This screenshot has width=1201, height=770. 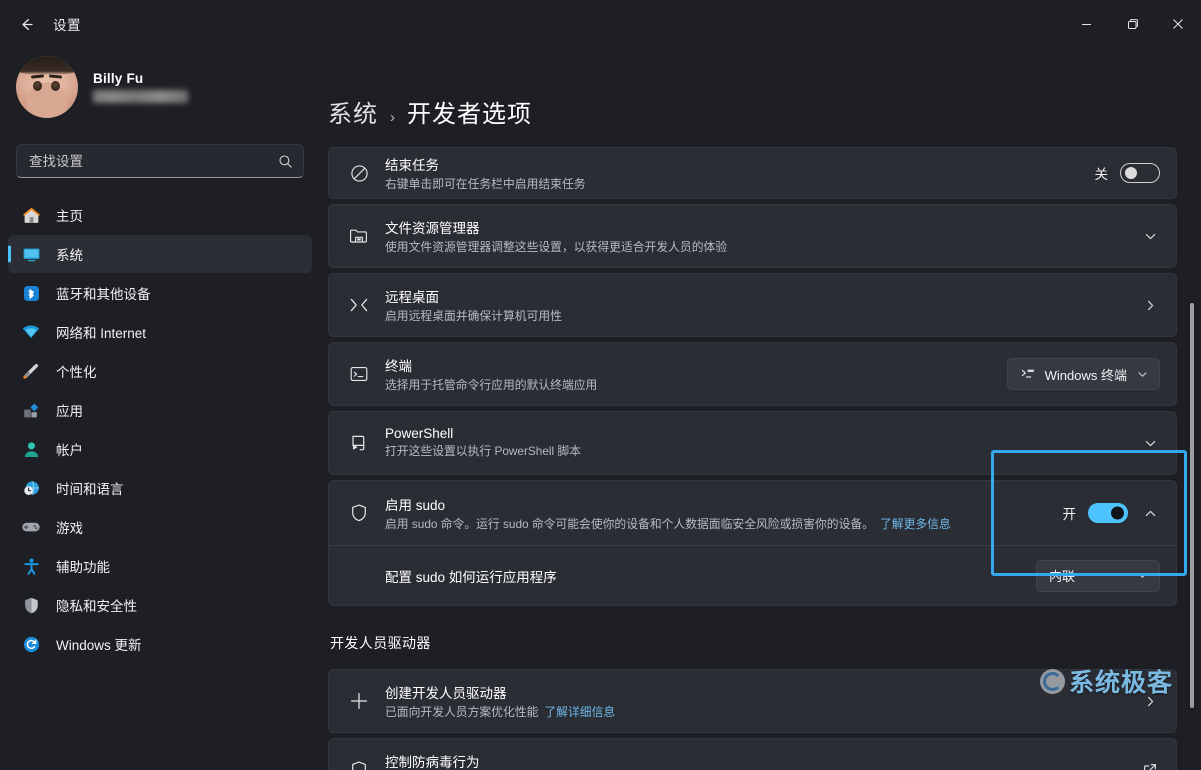 What do you see at coordinates (1069, 514) in the screenshot?
I see `toggle-state-label: 开` at bounding box center [1069, 514].